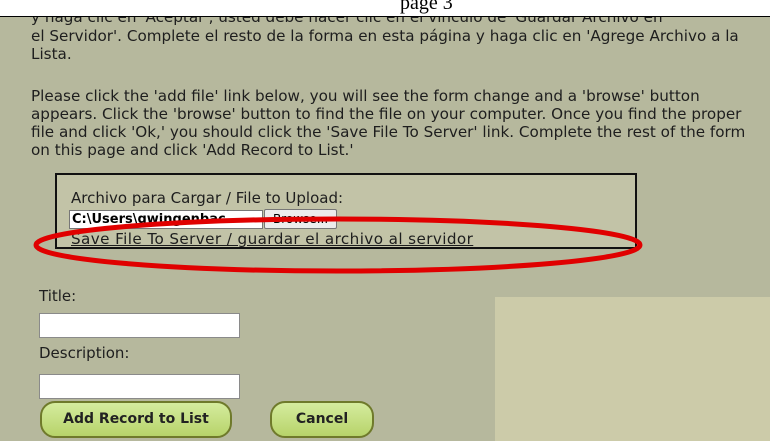 The height and width of the screenshot is (441, 770). Describe the element at coordinates (207, 198) in the screenshot. I see `file-upload-label: Archivo para Cargar / File to Upload:` at that location.